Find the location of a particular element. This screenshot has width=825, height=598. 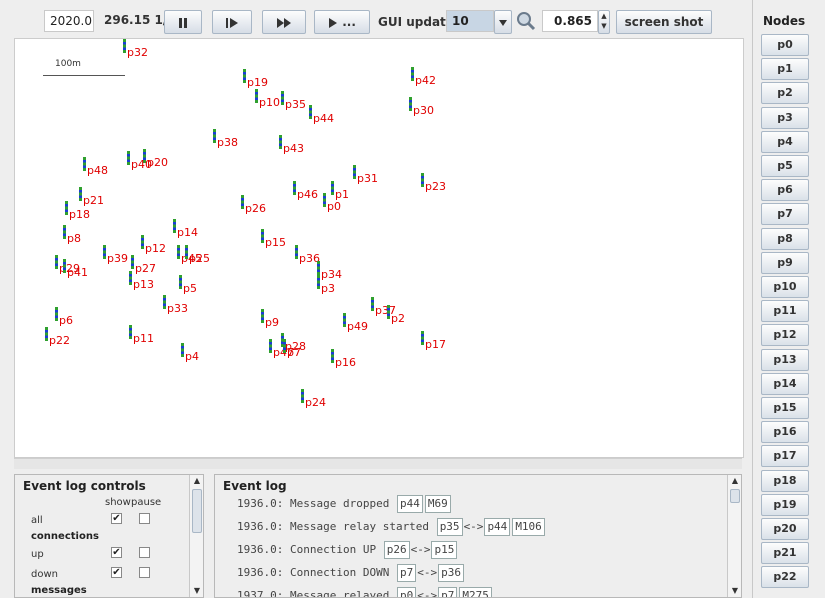

node-p11: p11 is located at coordinates (149, 336).